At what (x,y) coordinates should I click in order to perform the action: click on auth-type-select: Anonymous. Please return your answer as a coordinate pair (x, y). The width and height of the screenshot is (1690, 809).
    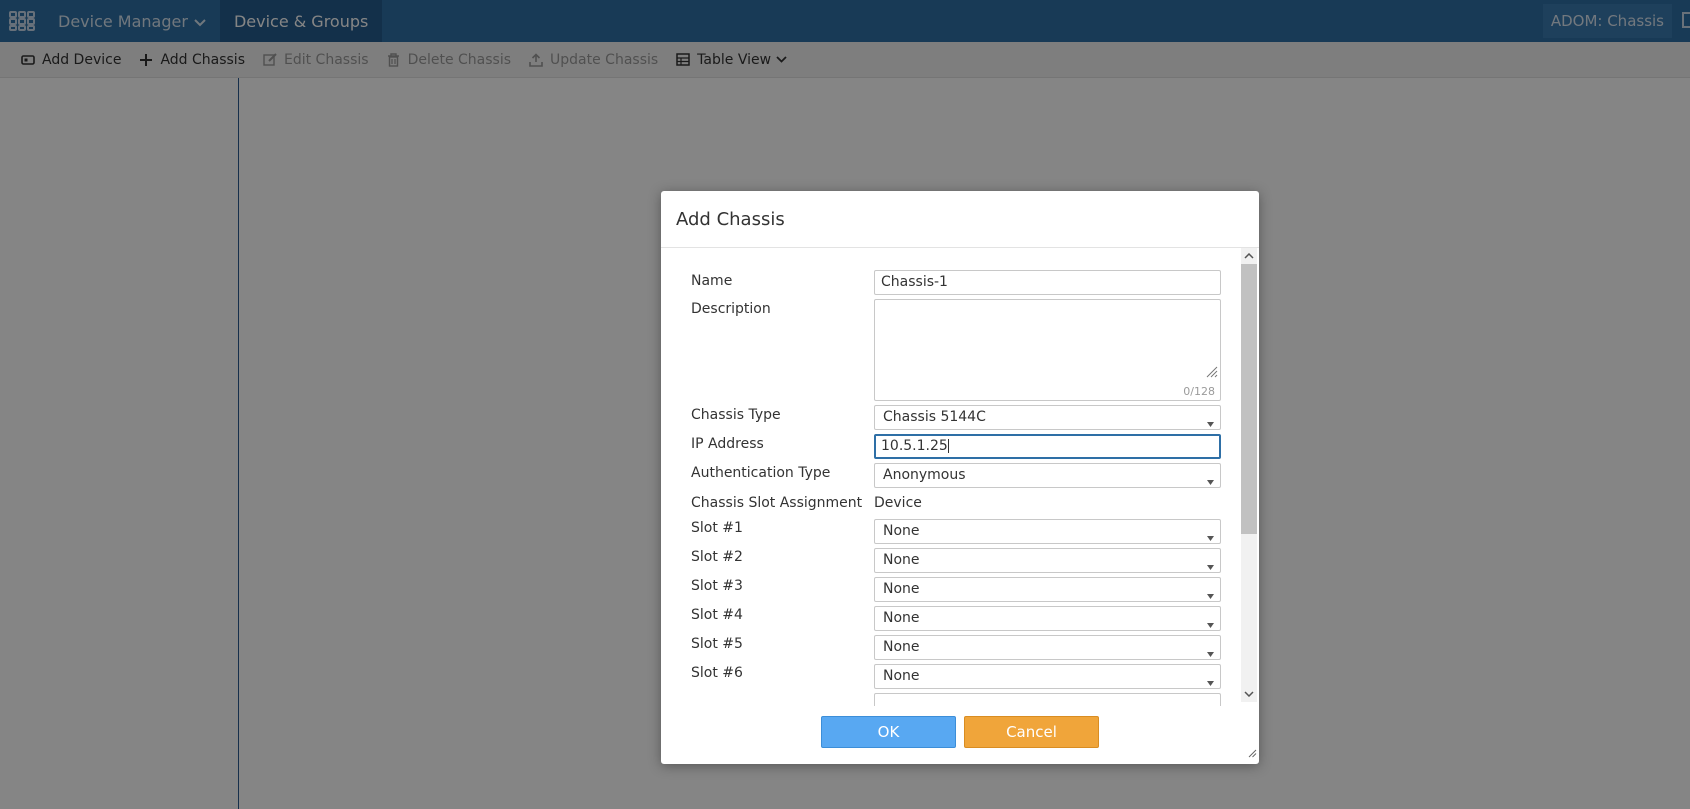
    Looking at the image, I should click on (1047, 475).